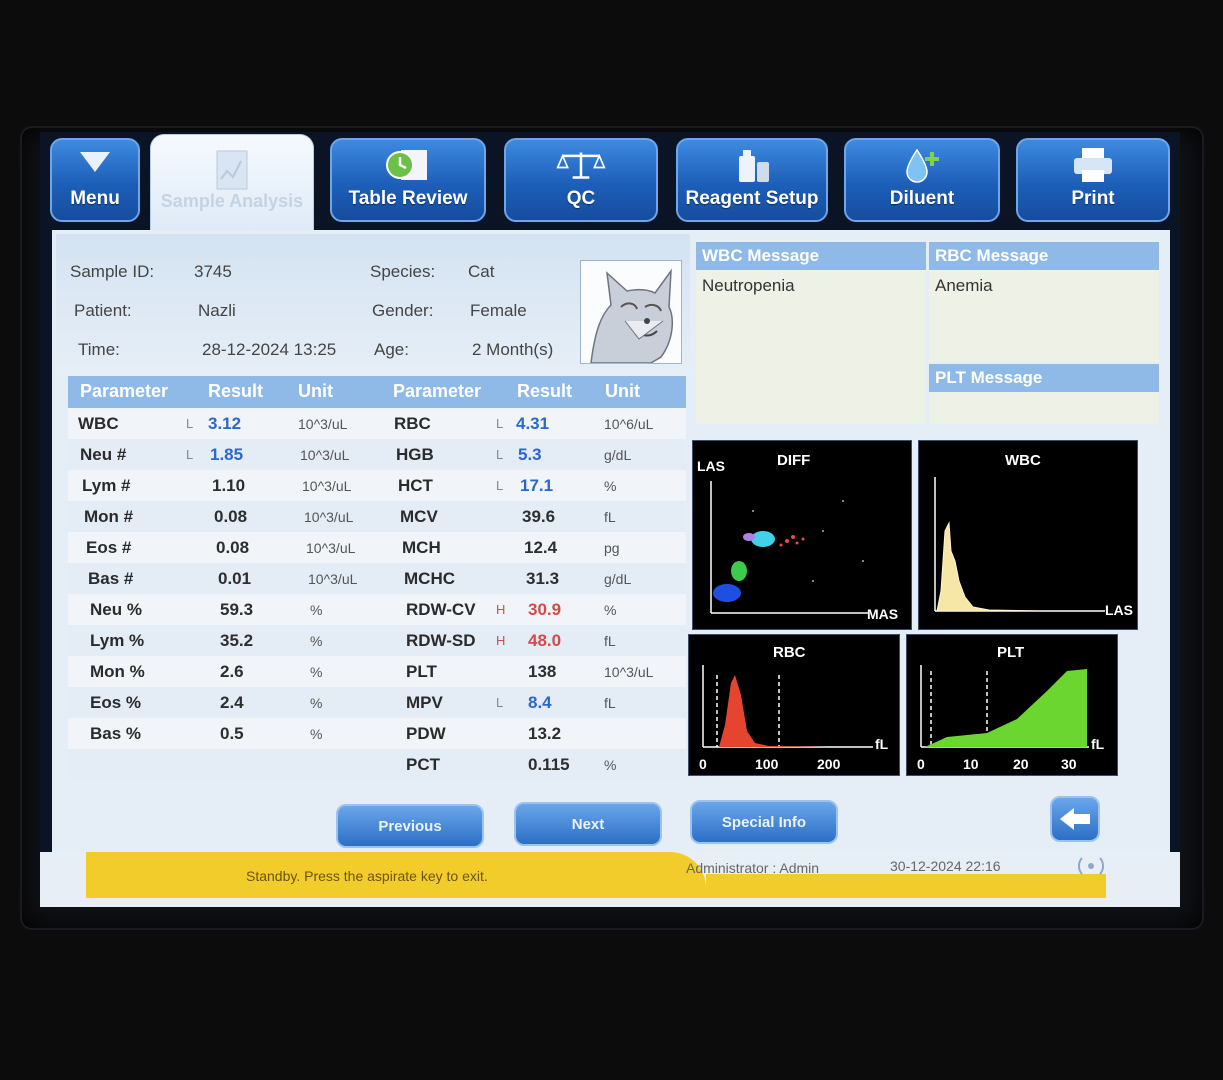 The height and width of the screenshot is (1080, 1223). I want to click on time-label: Time:, so click(99, 349).